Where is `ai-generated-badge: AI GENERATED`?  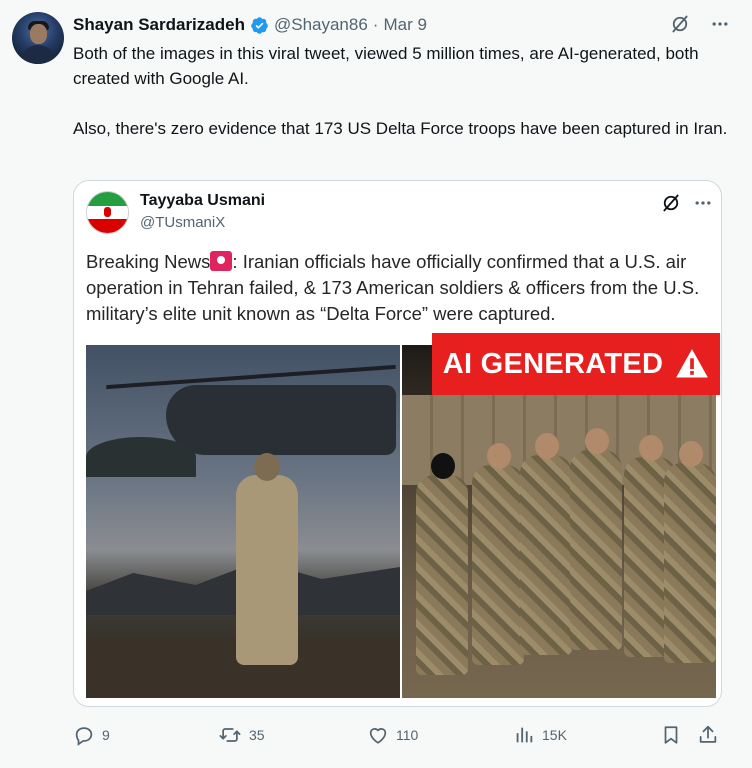 ai-generated-badge: AI GENERATED is located at coordinates (576, 364).